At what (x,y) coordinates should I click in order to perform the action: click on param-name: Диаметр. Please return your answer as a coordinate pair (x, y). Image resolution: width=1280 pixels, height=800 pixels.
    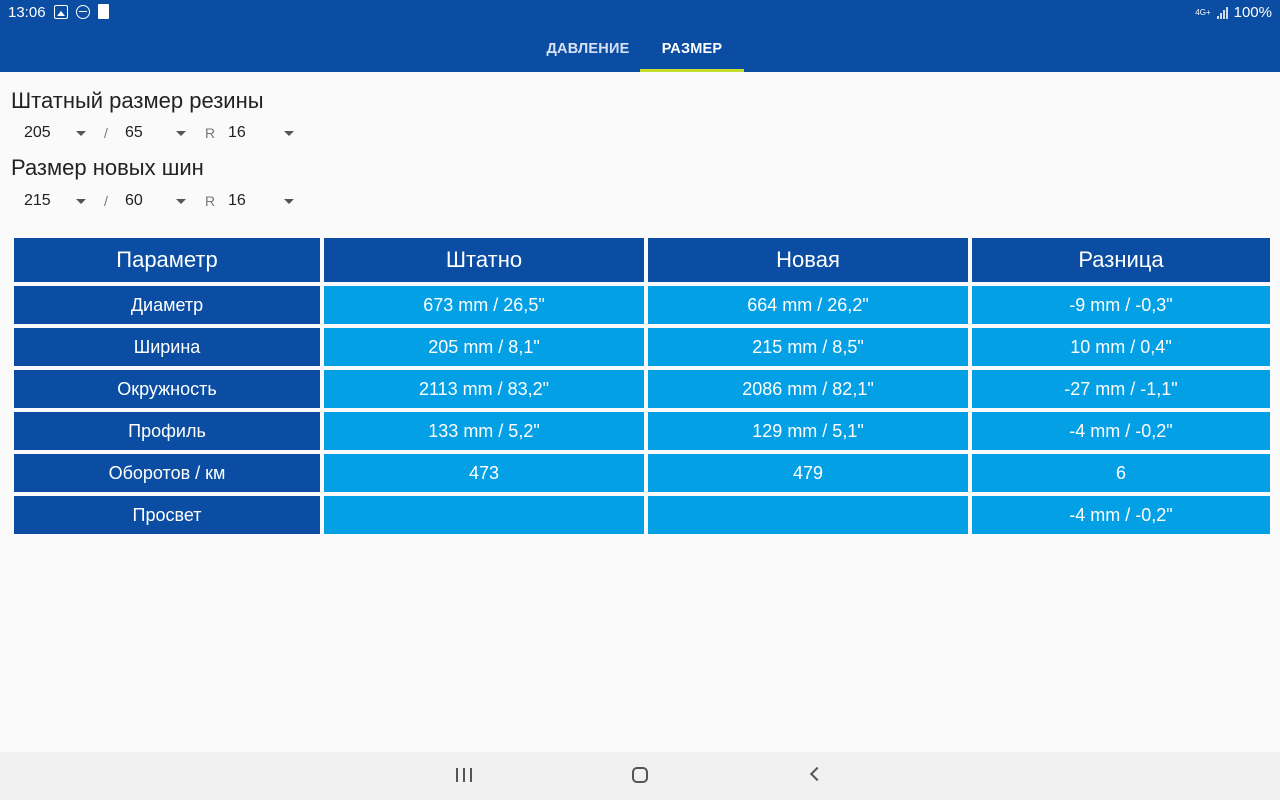
    Looking at the image, I should click on (167, 305).